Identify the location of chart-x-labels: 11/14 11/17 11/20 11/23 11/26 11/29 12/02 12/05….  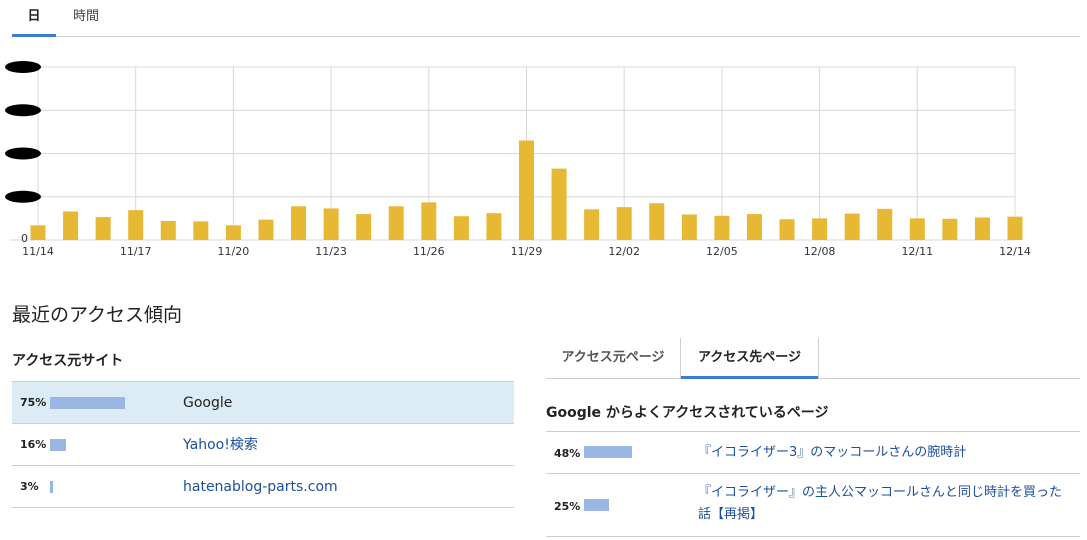
(526, 251).